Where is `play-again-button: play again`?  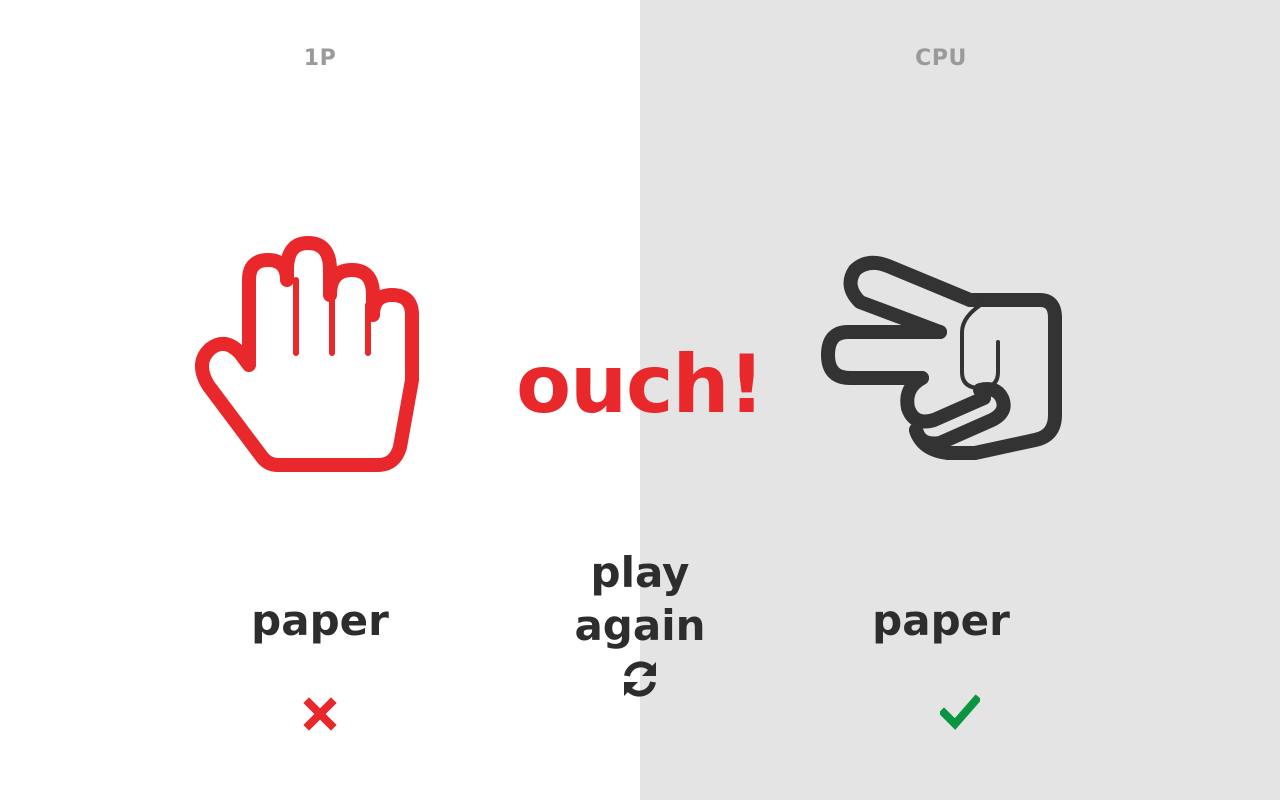
play-again-button: play again is located at coordinates (640, 623).